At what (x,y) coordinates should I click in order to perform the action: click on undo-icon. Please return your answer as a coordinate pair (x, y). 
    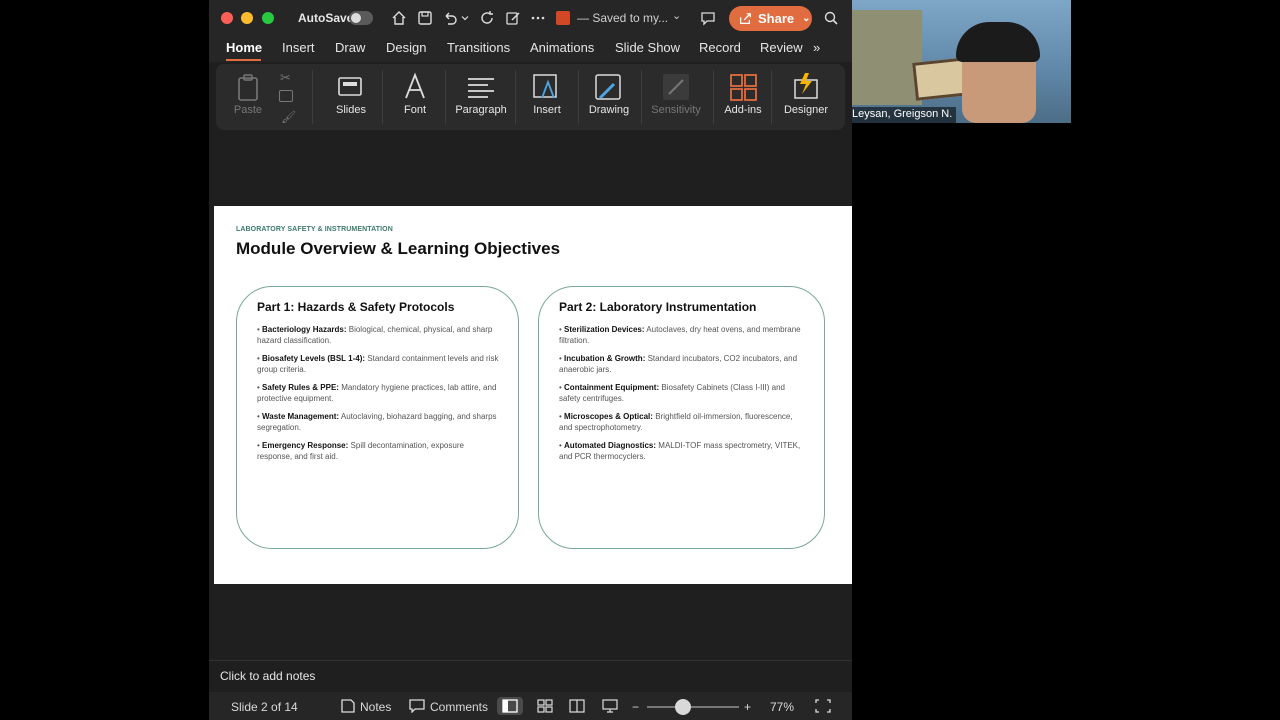
    Looking at the image, I should click on (450, 18).